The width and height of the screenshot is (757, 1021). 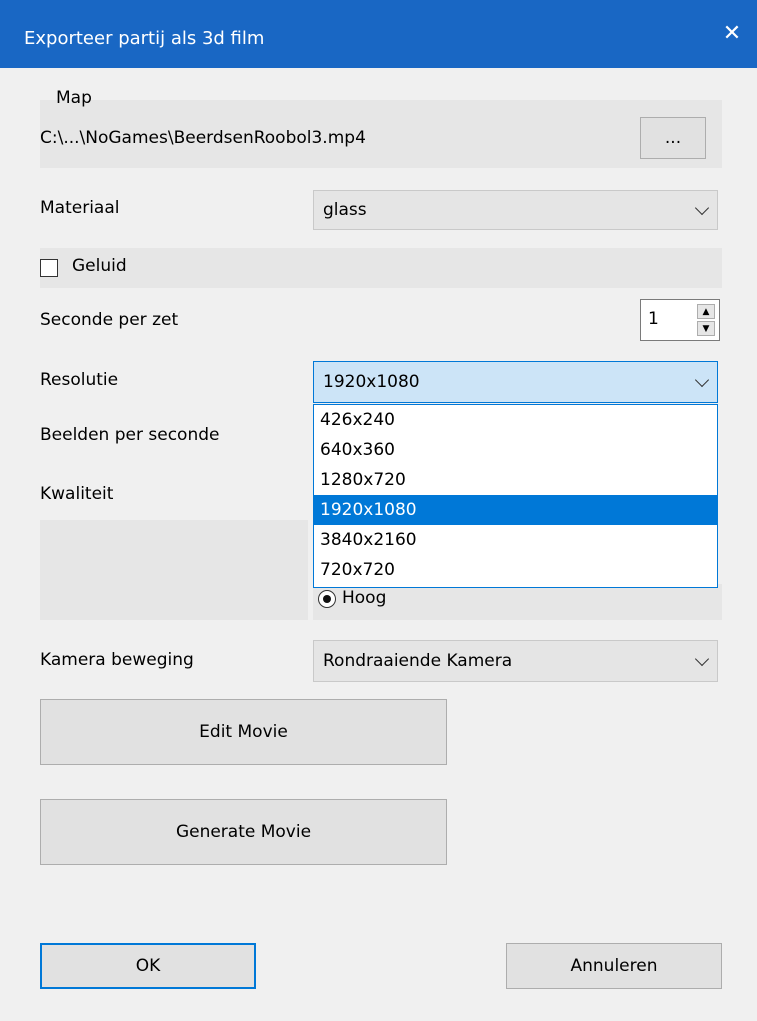 What do you see at coordinates (680, 320) in the screenshot?
I see `seconds-spinner: 1 ▲ ▼` at bounding box center [680, 320].